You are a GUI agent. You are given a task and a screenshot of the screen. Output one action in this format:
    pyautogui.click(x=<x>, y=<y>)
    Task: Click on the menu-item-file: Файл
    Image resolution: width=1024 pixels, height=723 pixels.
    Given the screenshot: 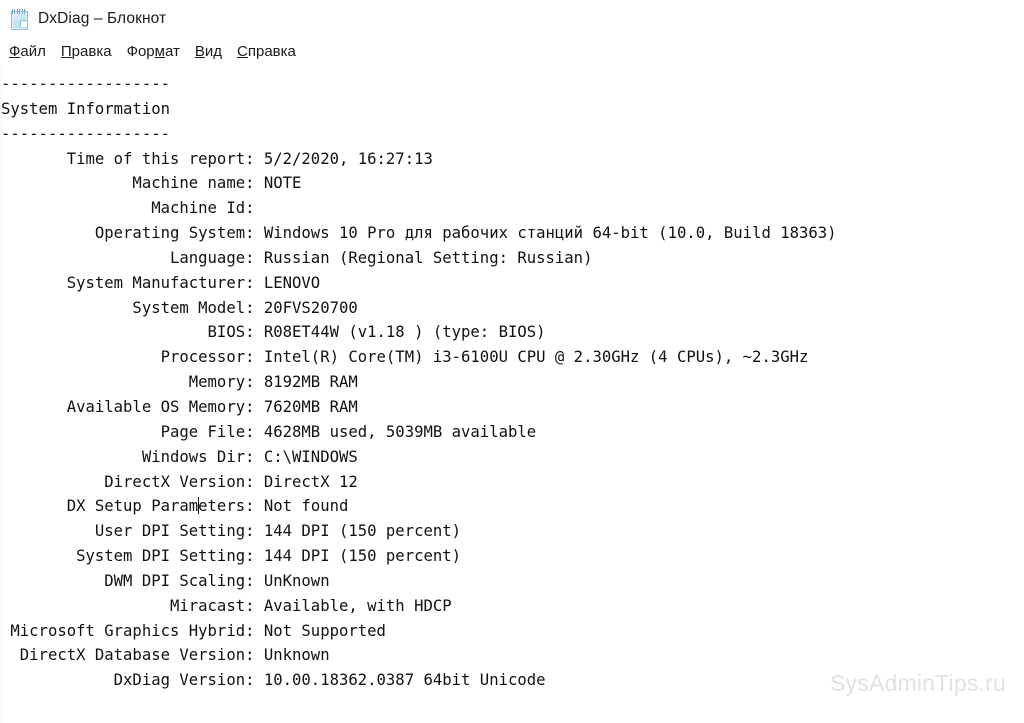 What is the action you would take?
    pyautogui.click(x=27, y=51)
    